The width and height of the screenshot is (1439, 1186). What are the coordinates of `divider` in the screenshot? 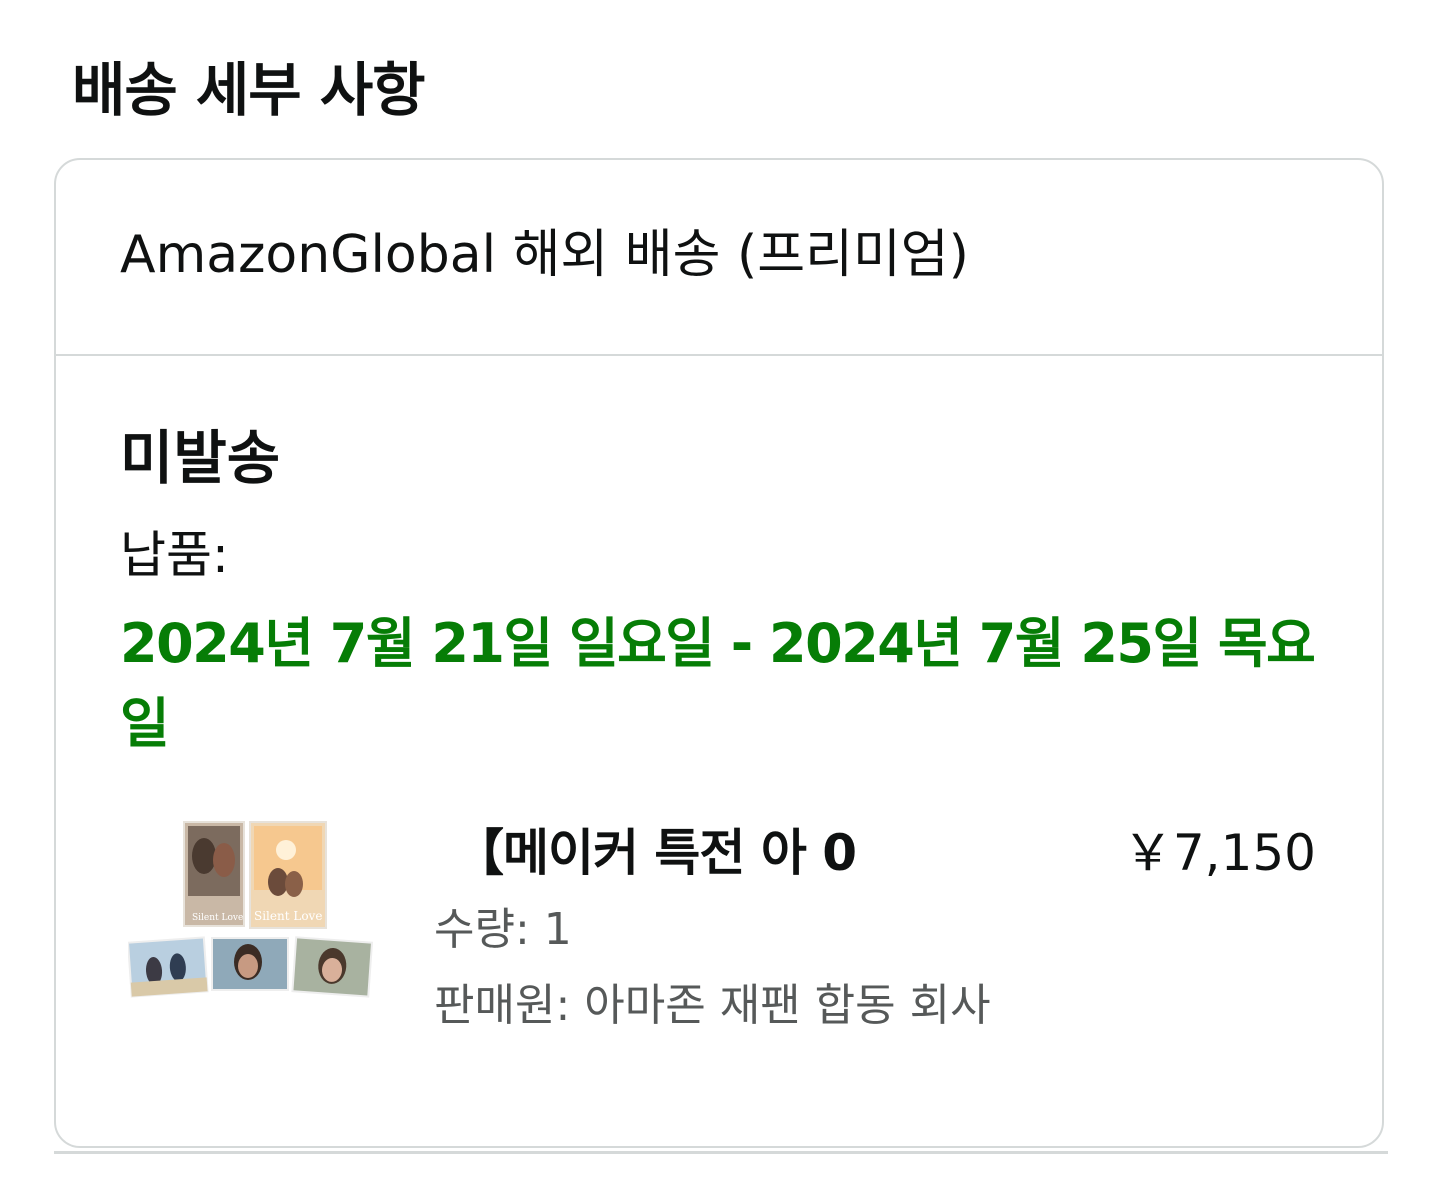 It's located at (721, 1152).